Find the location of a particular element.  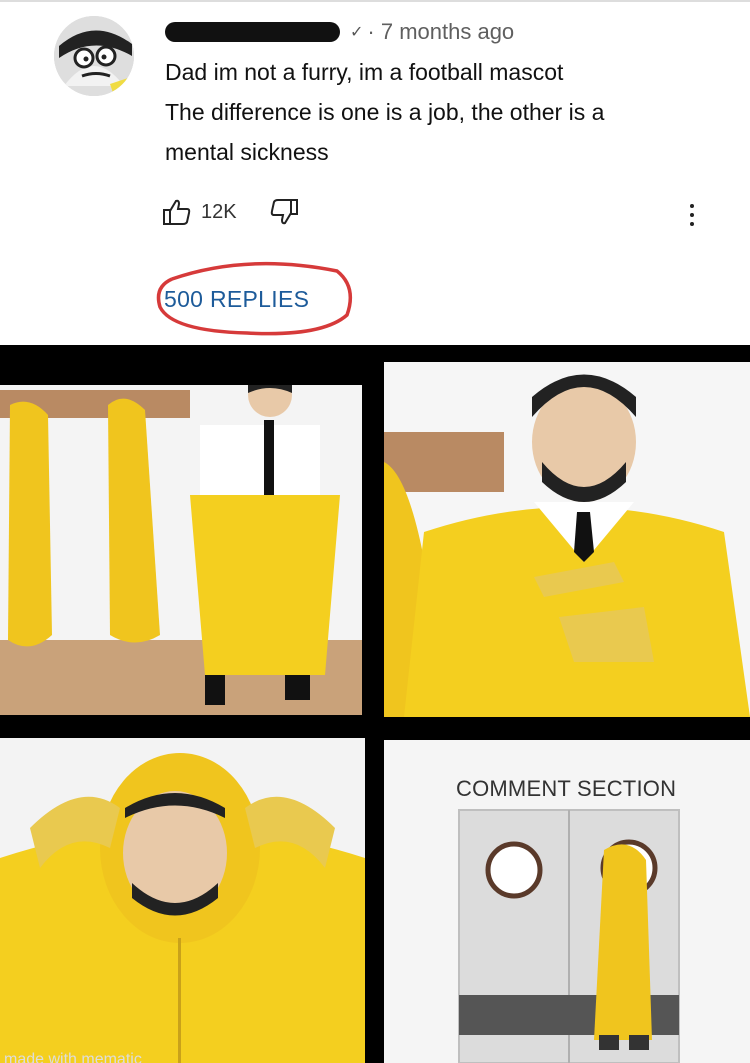

divider is located at coordinates (375, 1).